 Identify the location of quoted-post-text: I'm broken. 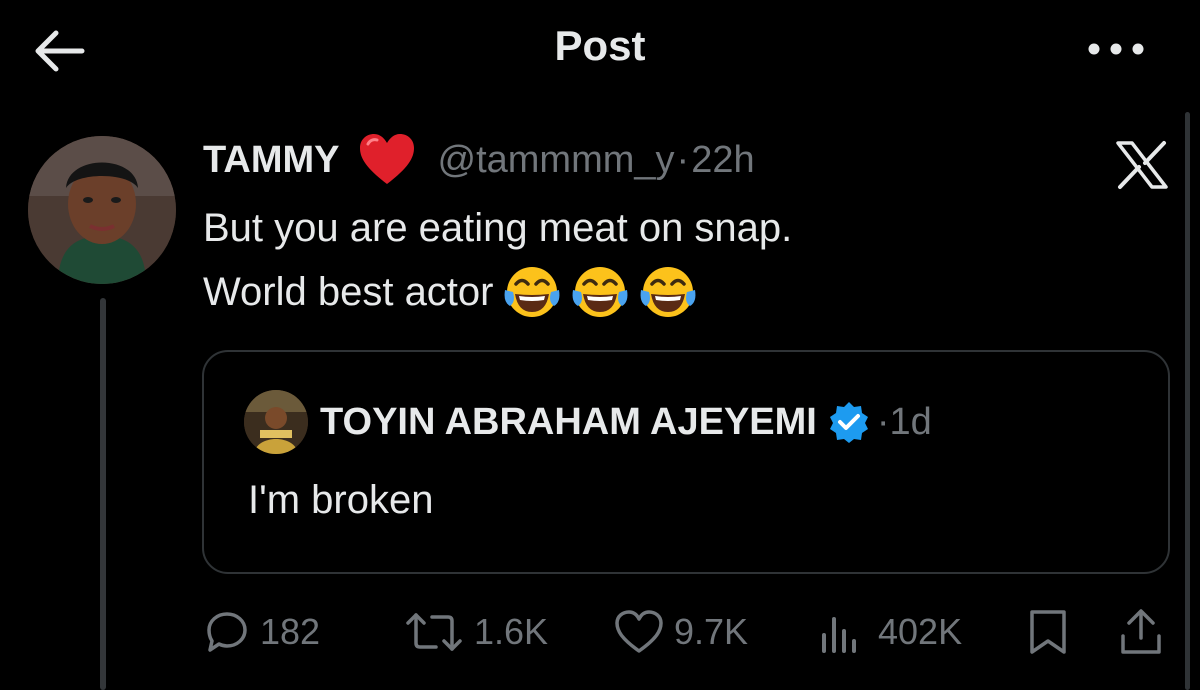
(341, 500).